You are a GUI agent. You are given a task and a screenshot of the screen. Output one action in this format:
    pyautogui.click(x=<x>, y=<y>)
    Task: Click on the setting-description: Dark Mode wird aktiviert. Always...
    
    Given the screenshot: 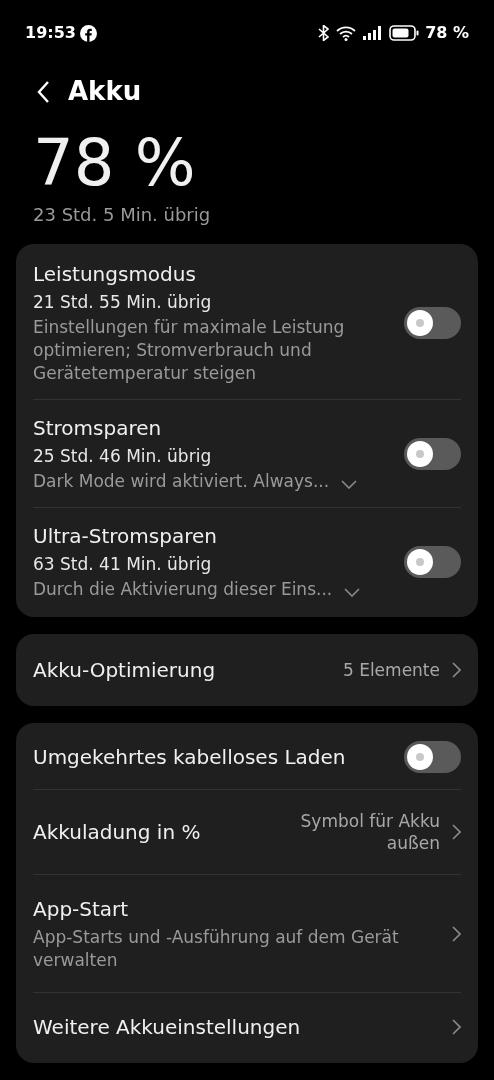 What is the action you would take?
    pyautogui.click(x=181, y=481)
    